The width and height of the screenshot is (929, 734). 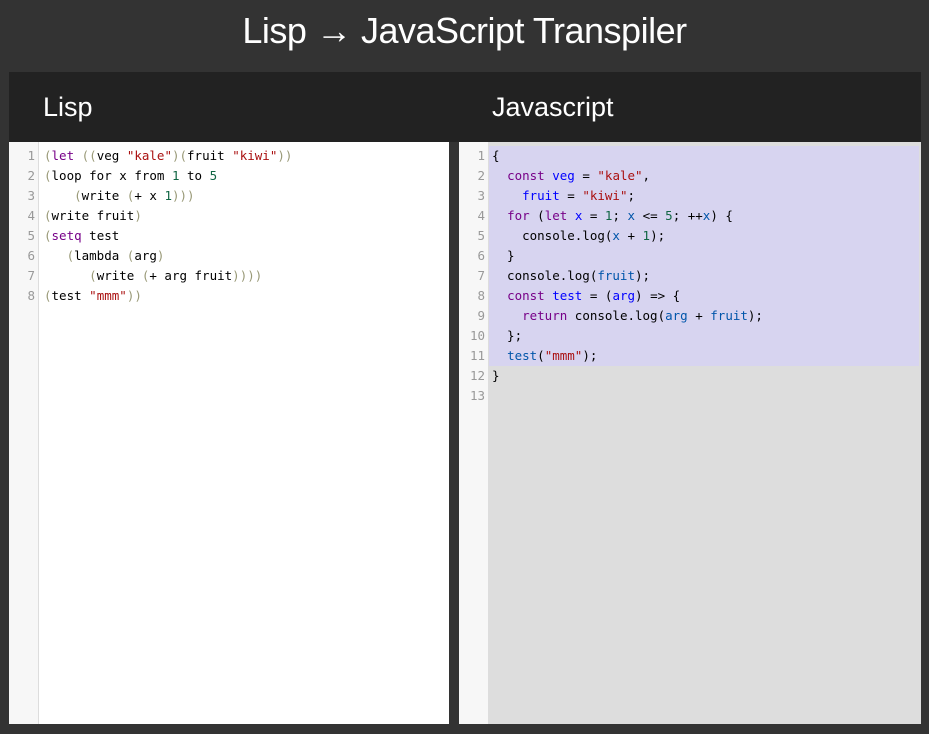 What do you see at coordinates (620, 215) in the screenshot?
I see `code-text: for (let x = 1; x <= 5; ++x) {` at bounding box center [620, 215].